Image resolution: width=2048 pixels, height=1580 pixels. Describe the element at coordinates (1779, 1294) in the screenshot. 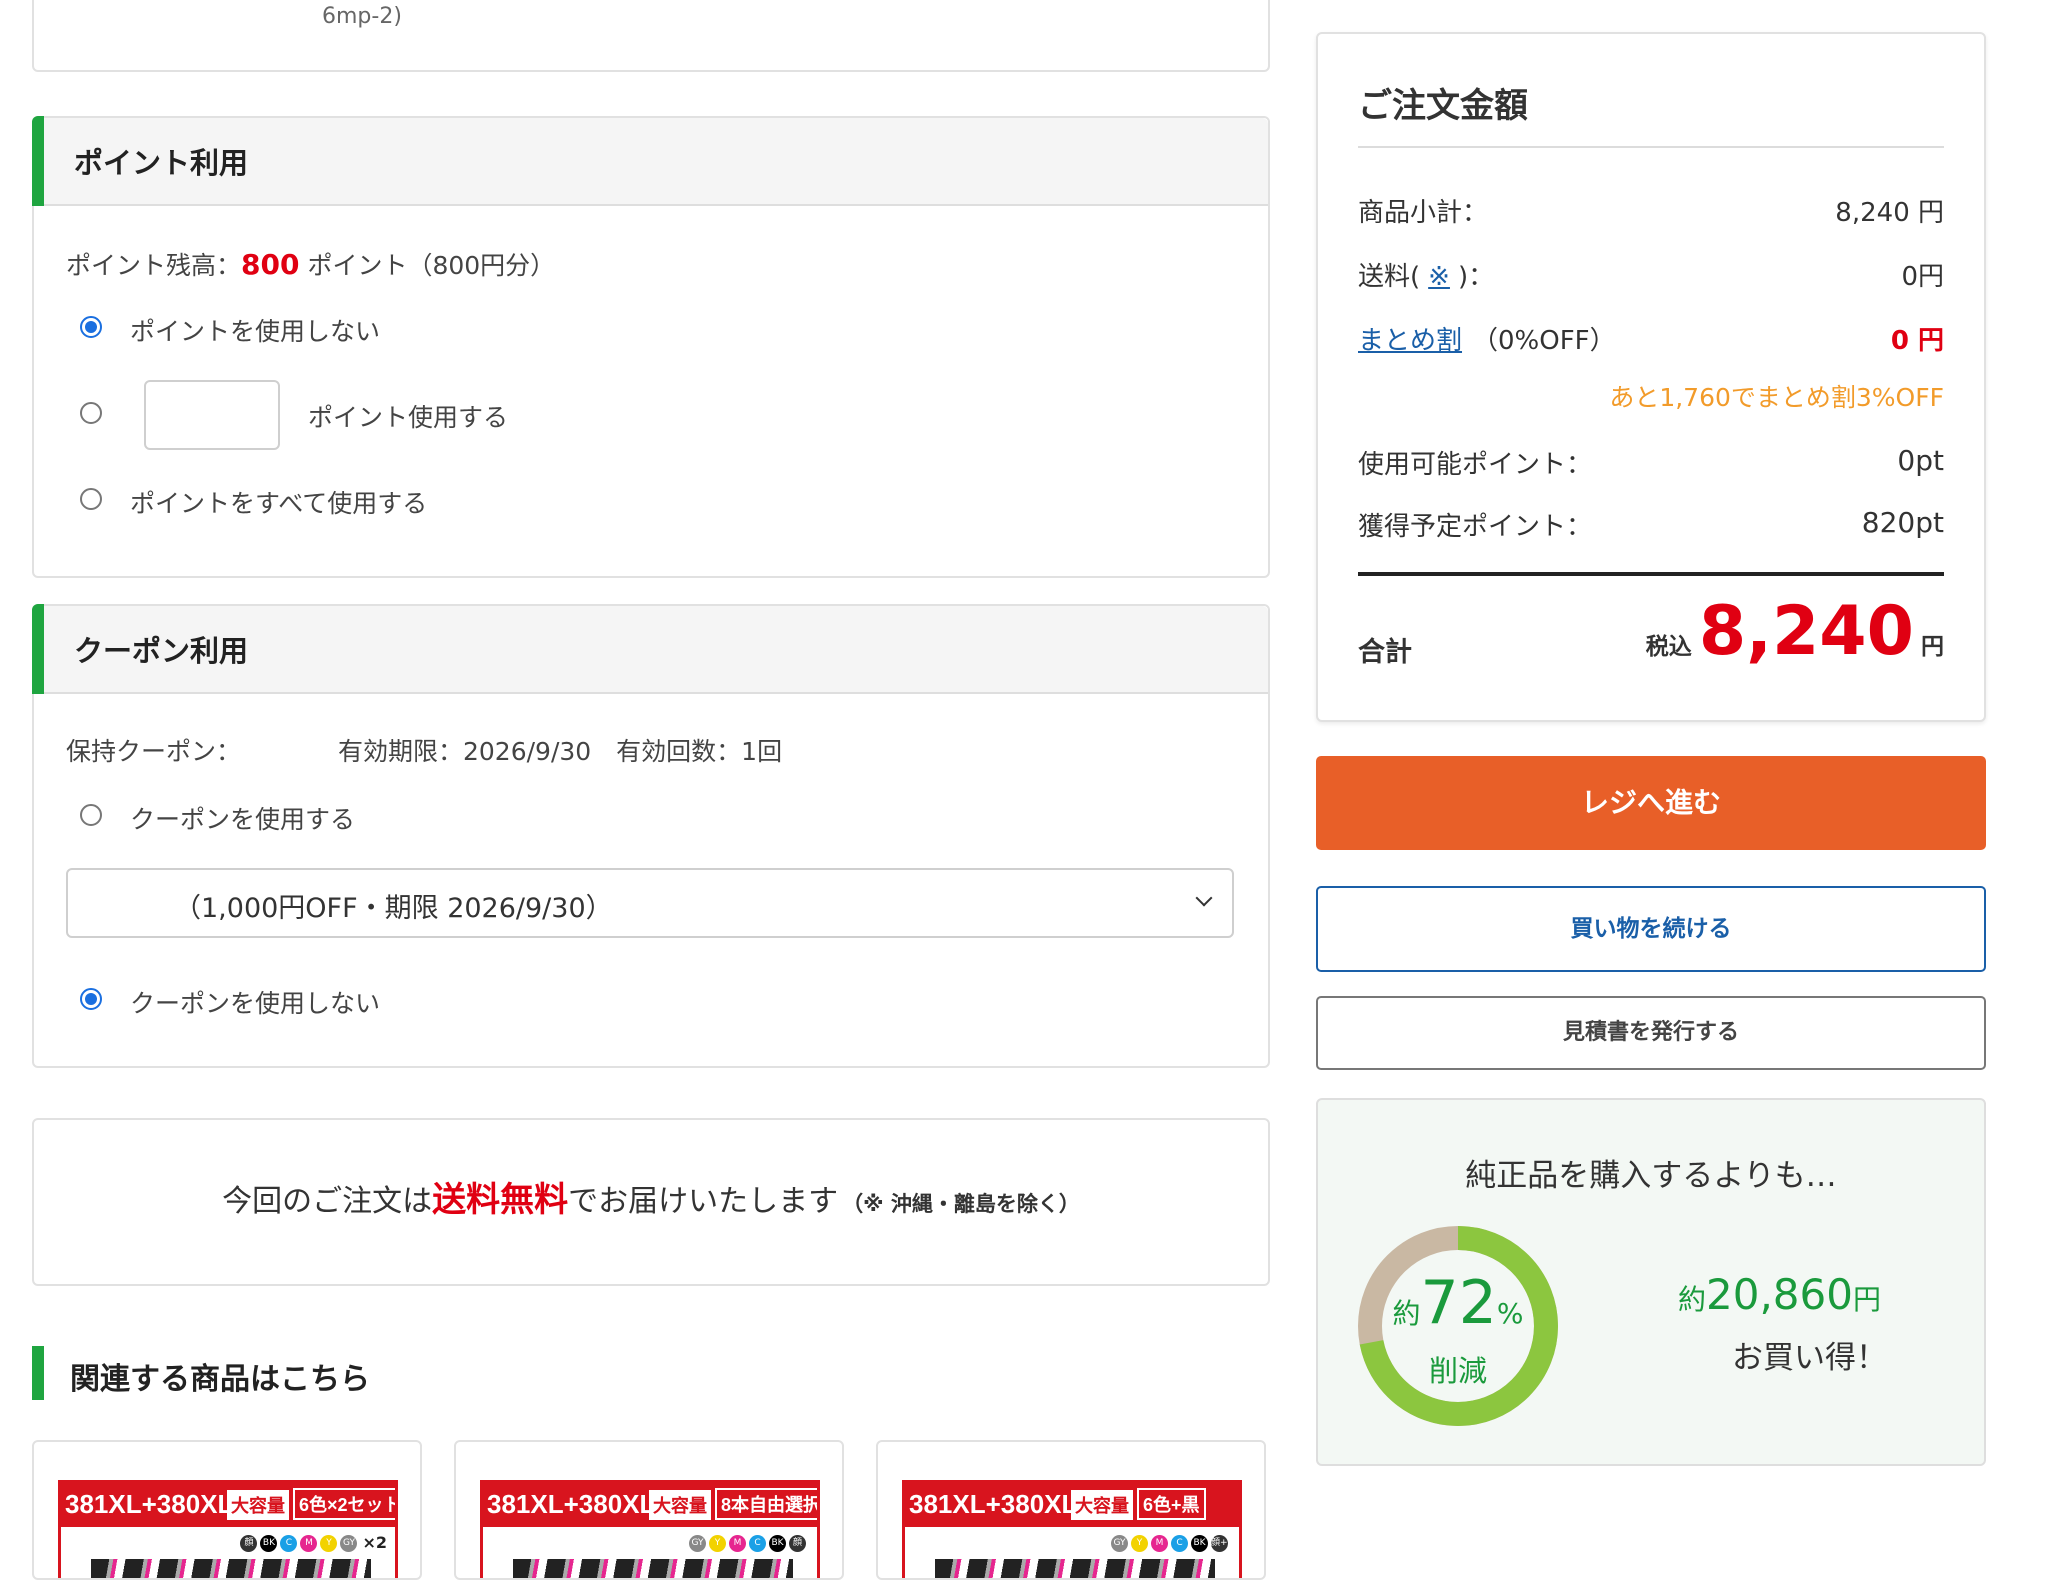

I see `savings-amount-value: 20,860` at that location.